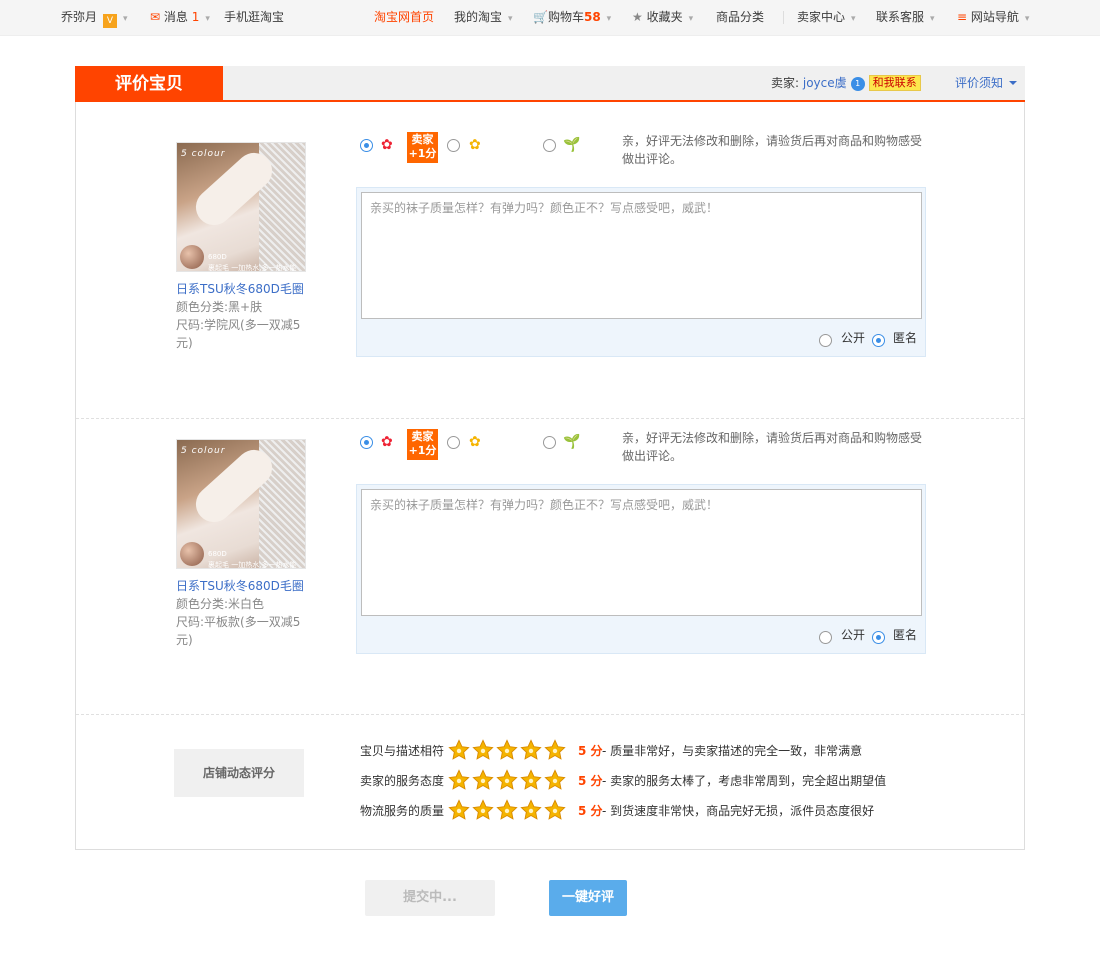  What do you see at coordinates (180, 18) in the screenshot?
I see `messages-link: ✉ 消息 1 ▾` at bounding box center [180, 18].